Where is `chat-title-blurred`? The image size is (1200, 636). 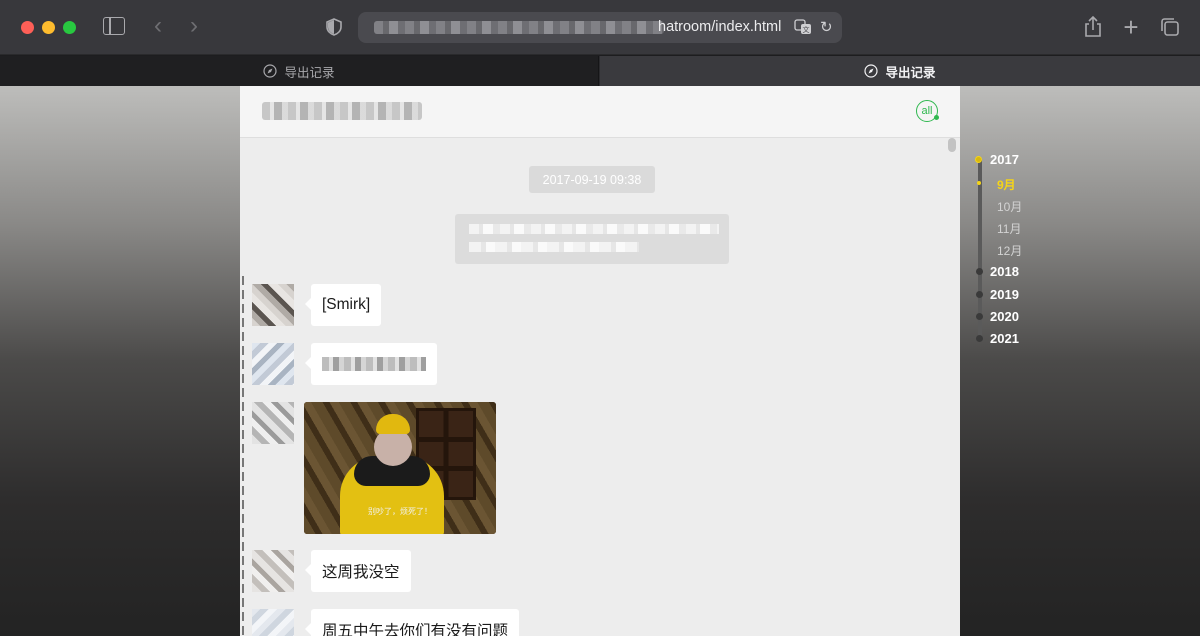 chat-title-blurred is located at coordinates (342, 111).